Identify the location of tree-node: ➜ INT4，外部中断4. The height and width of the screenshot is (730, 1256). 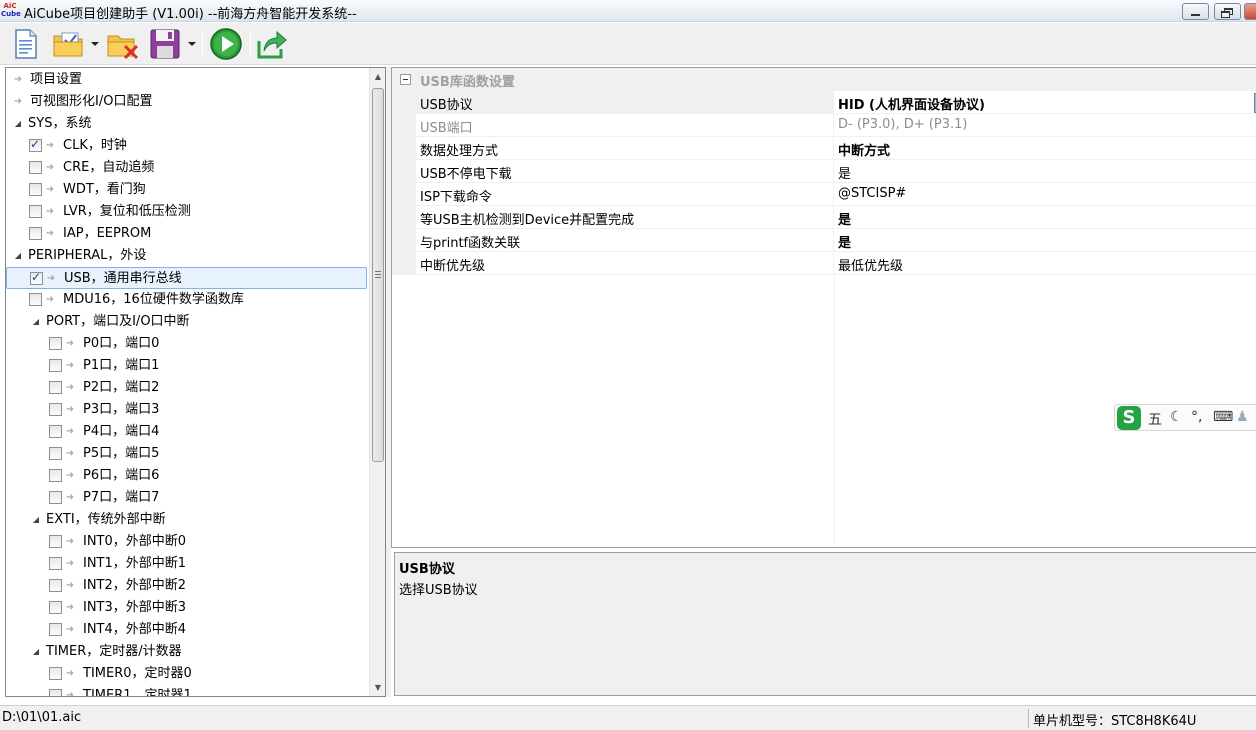
(186, 630).